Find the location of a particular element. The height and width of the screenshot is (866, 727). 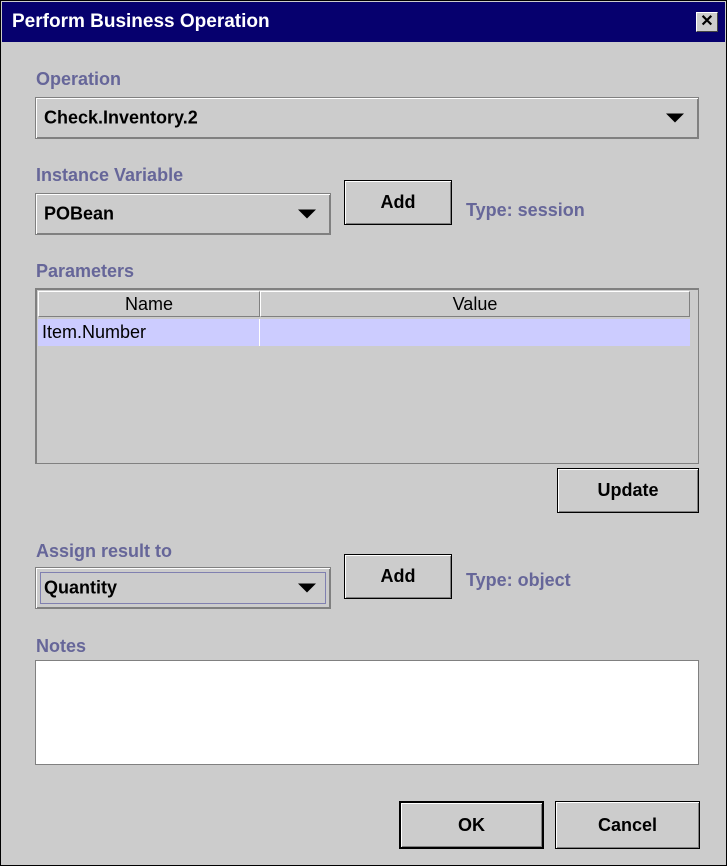

instance-variable-label: Instance Variable is located at coordinates (110, 175).